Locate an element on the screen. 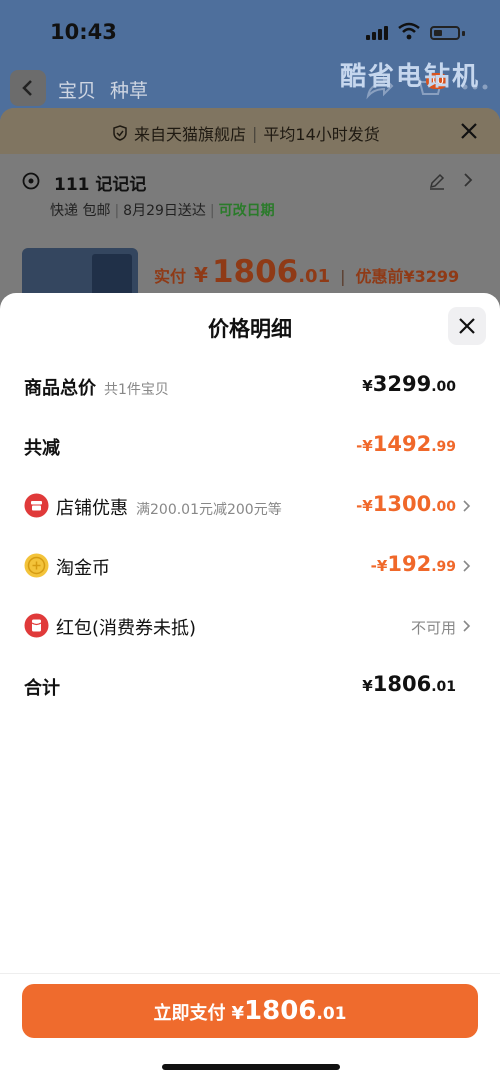  location-pin-icon is located at coordinates (31, 181).